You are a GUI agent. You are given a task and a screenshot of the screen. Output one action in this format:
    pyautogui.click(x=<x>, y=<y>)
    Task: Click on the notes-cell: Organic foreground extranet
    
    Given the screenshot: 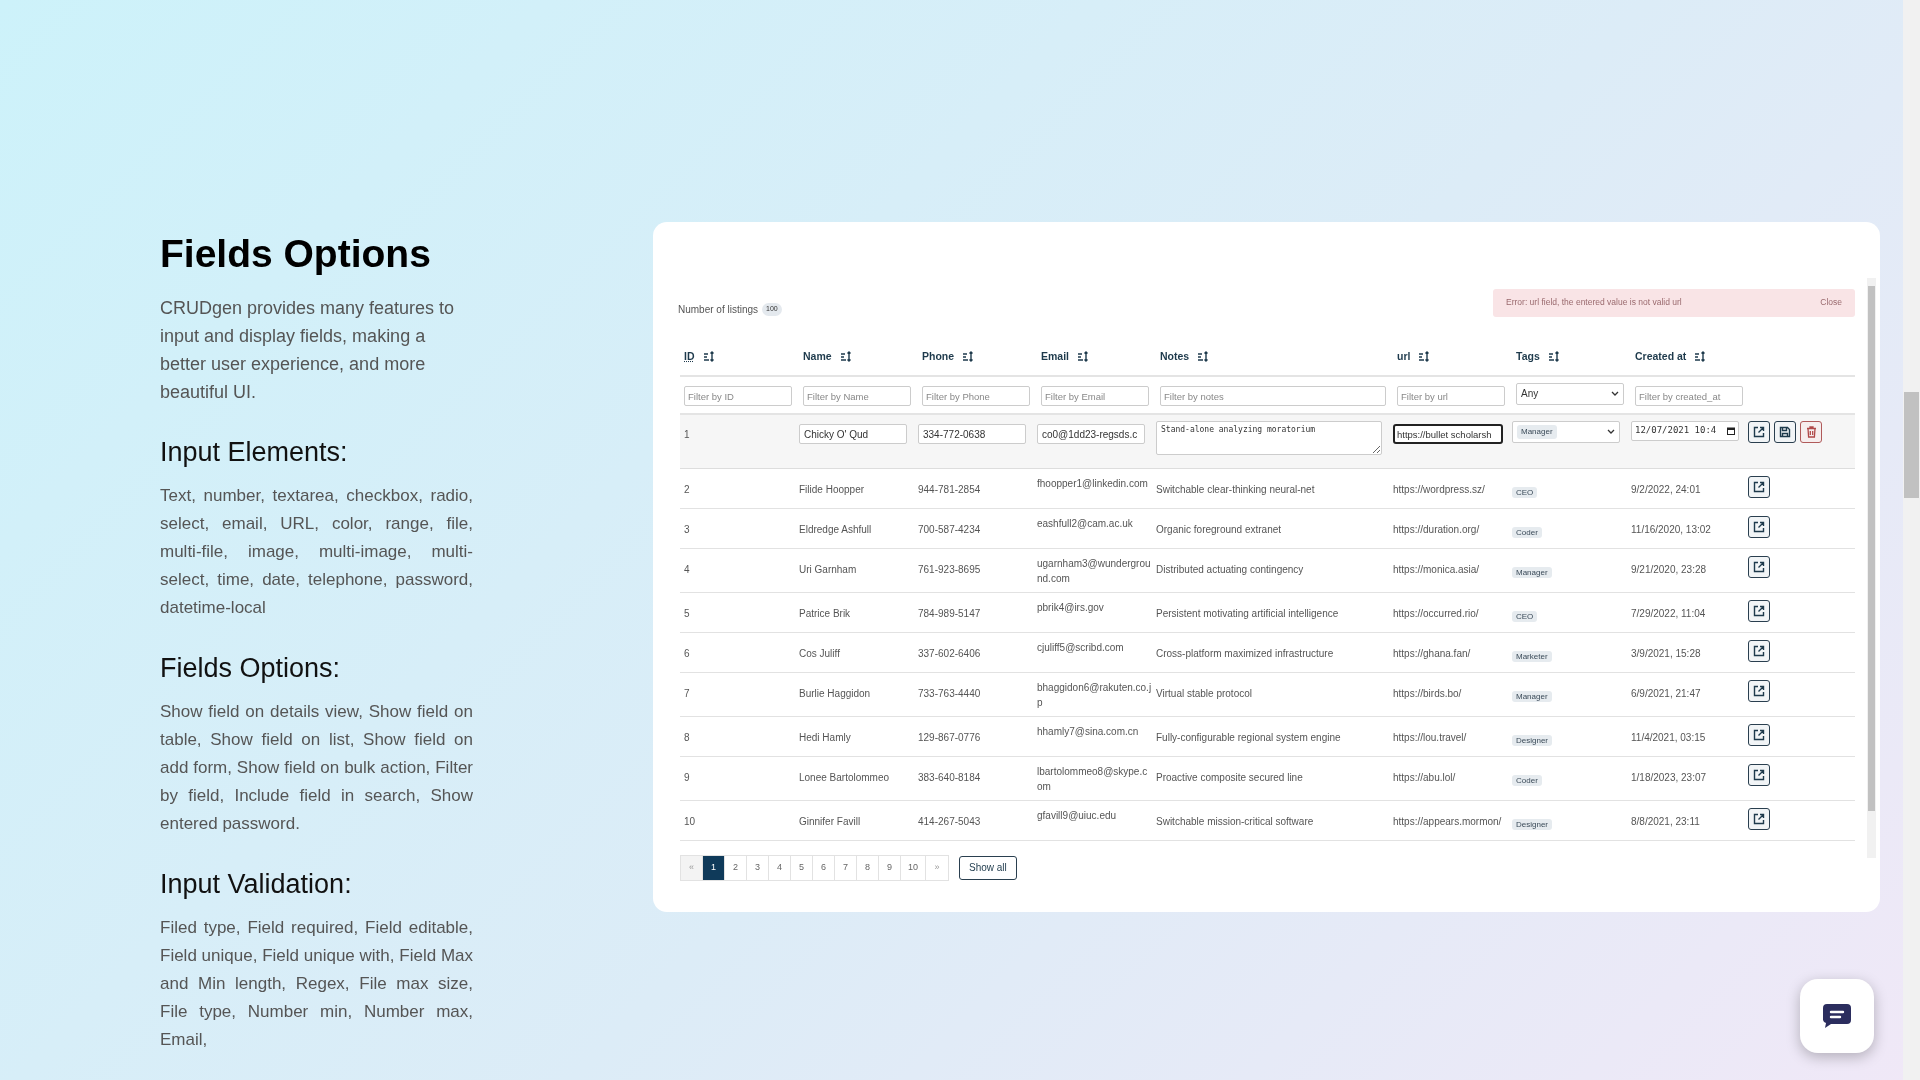 What is the action you would take?
    pyautogui.click(x=1219, y=529)
    